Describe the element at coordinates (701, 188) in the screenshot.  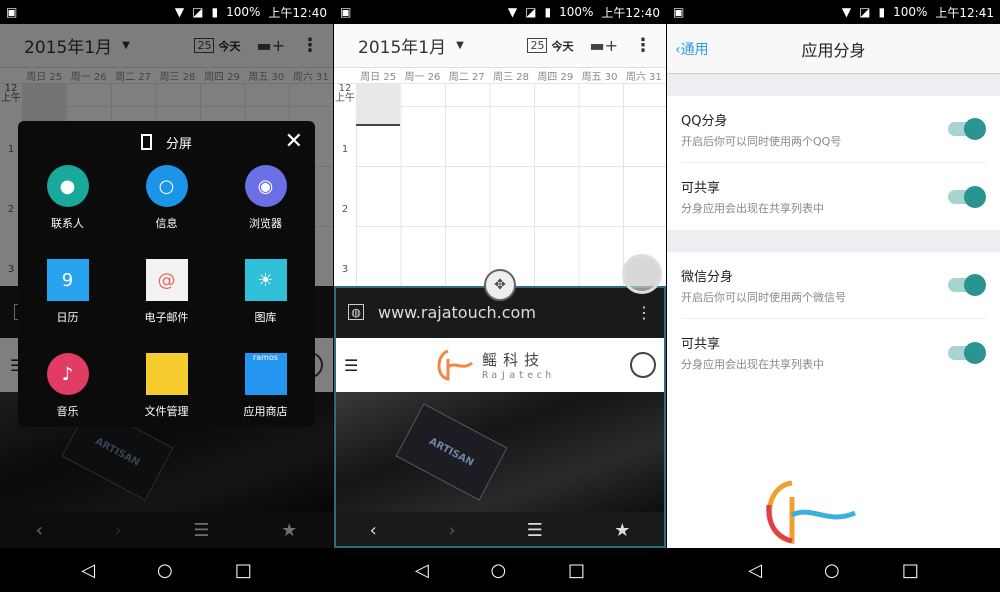
I see `row-title: 可共享` at that location.